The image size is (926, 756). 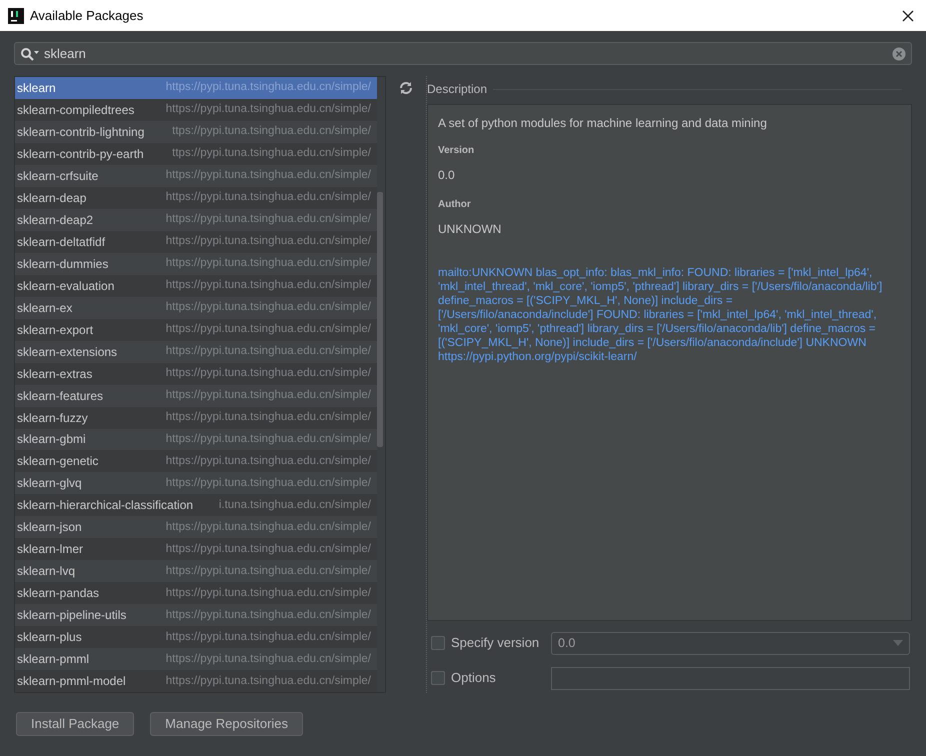 I want to click on package-name: sklearn-deap2, so click(x=55, y=220).